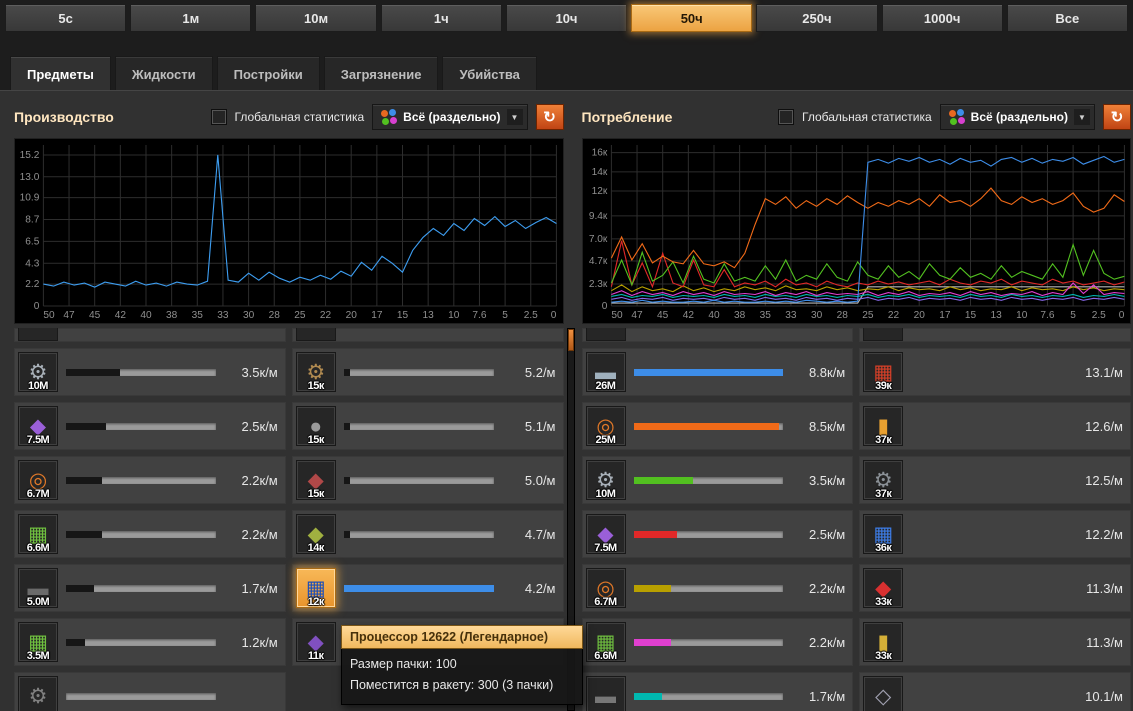 This screenshot has width=1133, height=711. I want to click on stat-row: ▦ 39к 13.1/м, so click(995, 372).